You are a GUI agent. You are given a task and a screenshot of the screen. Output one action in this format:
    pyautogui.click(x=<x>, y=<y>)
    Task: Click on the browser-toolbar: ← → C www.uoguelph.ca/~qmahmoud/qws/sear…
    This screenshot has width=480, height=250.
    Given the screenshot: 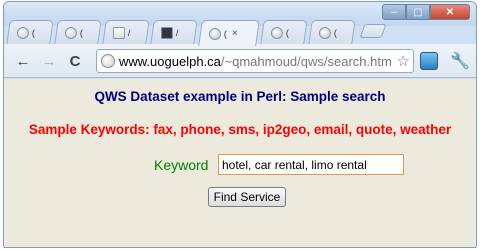 What is the action you would take?
    pyautogui.click(x=240, y=61)
    